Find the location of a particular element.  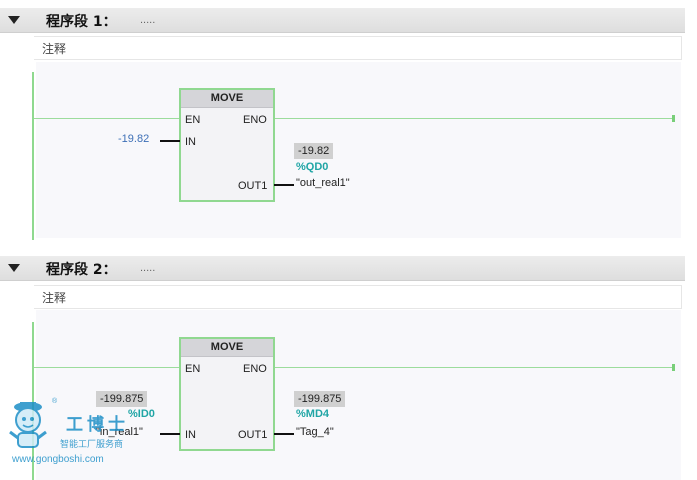

network-1-left-power-rail is located at coordinates (33, 156).